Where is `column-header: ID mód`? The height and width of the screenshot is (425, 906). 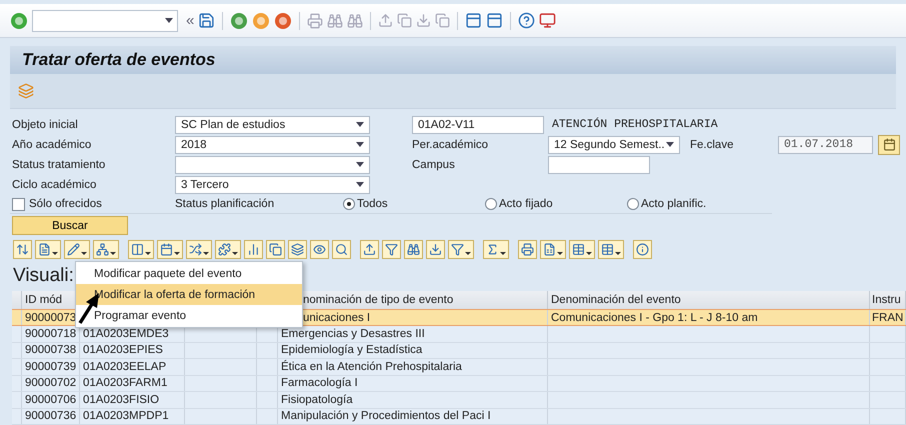 column-header: ID mód is located at coordinates (43, 300).